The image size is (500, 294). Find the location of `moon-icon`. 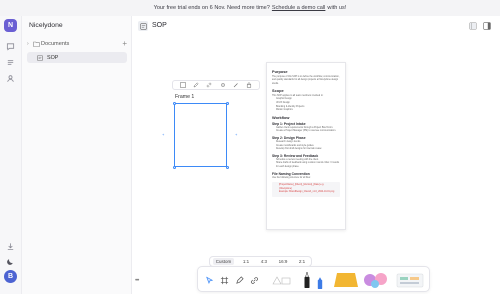

moon-icon is located at coordinates (10, 261).